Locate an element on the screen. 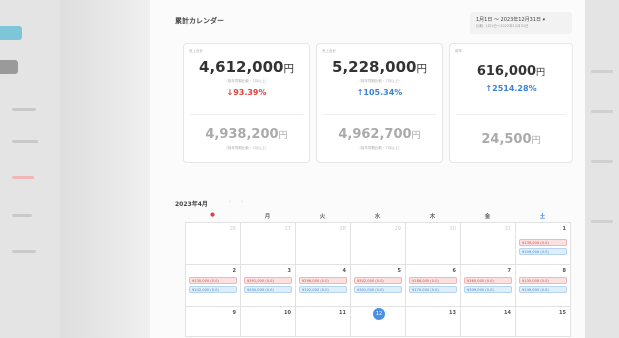 This screenshot has width=619, height=338. calendar-day: 13 is located at coordinates (433, 321).